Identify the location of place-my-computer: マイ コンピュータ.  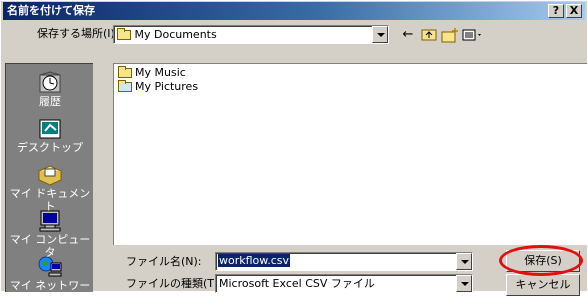
(50, 232).